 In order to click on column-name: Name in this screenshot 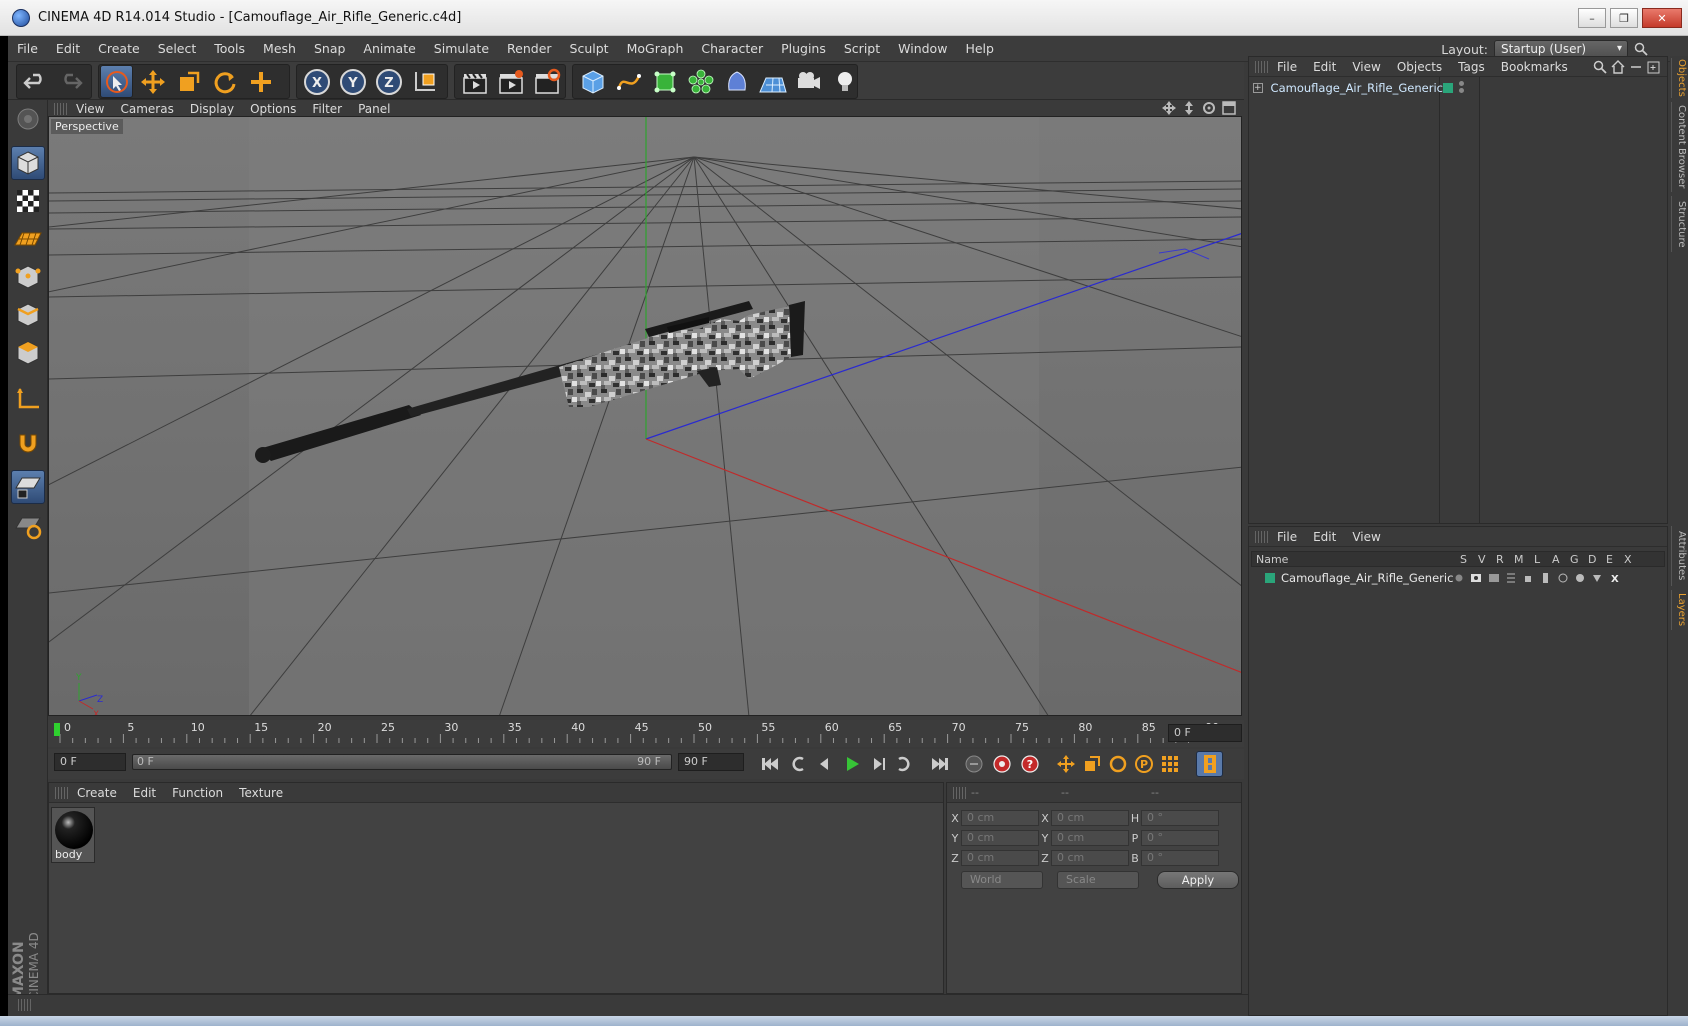, I will do `click(1272, 559)`.